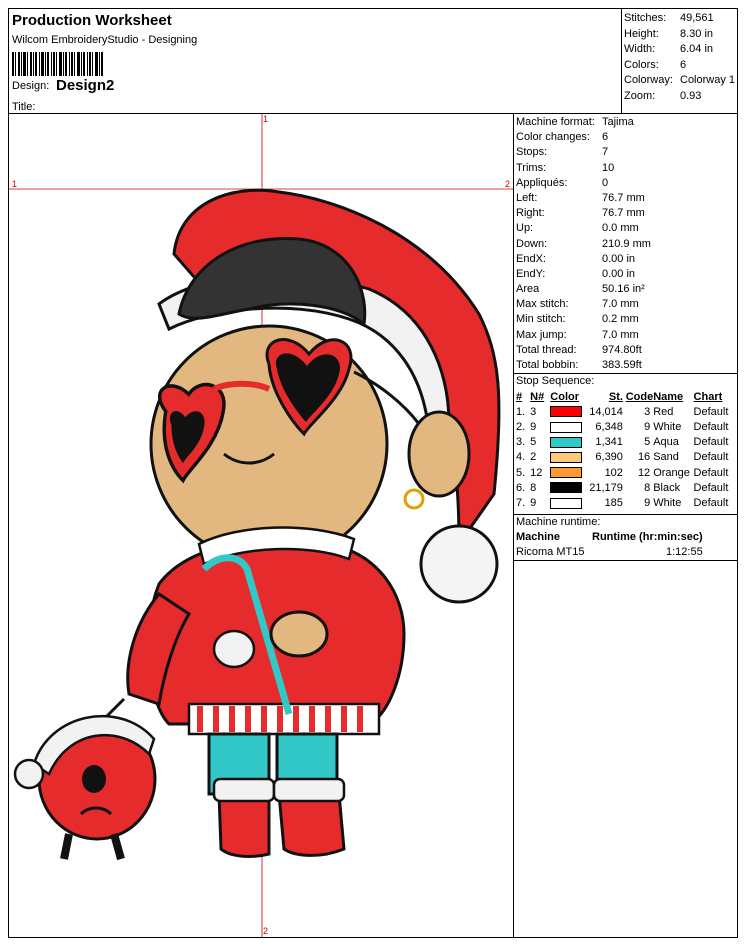 The height and width of the screenshot is (944, 746). I want to click on runtime-row: Ricoma MT15 1:12:55, so click(626, 552).